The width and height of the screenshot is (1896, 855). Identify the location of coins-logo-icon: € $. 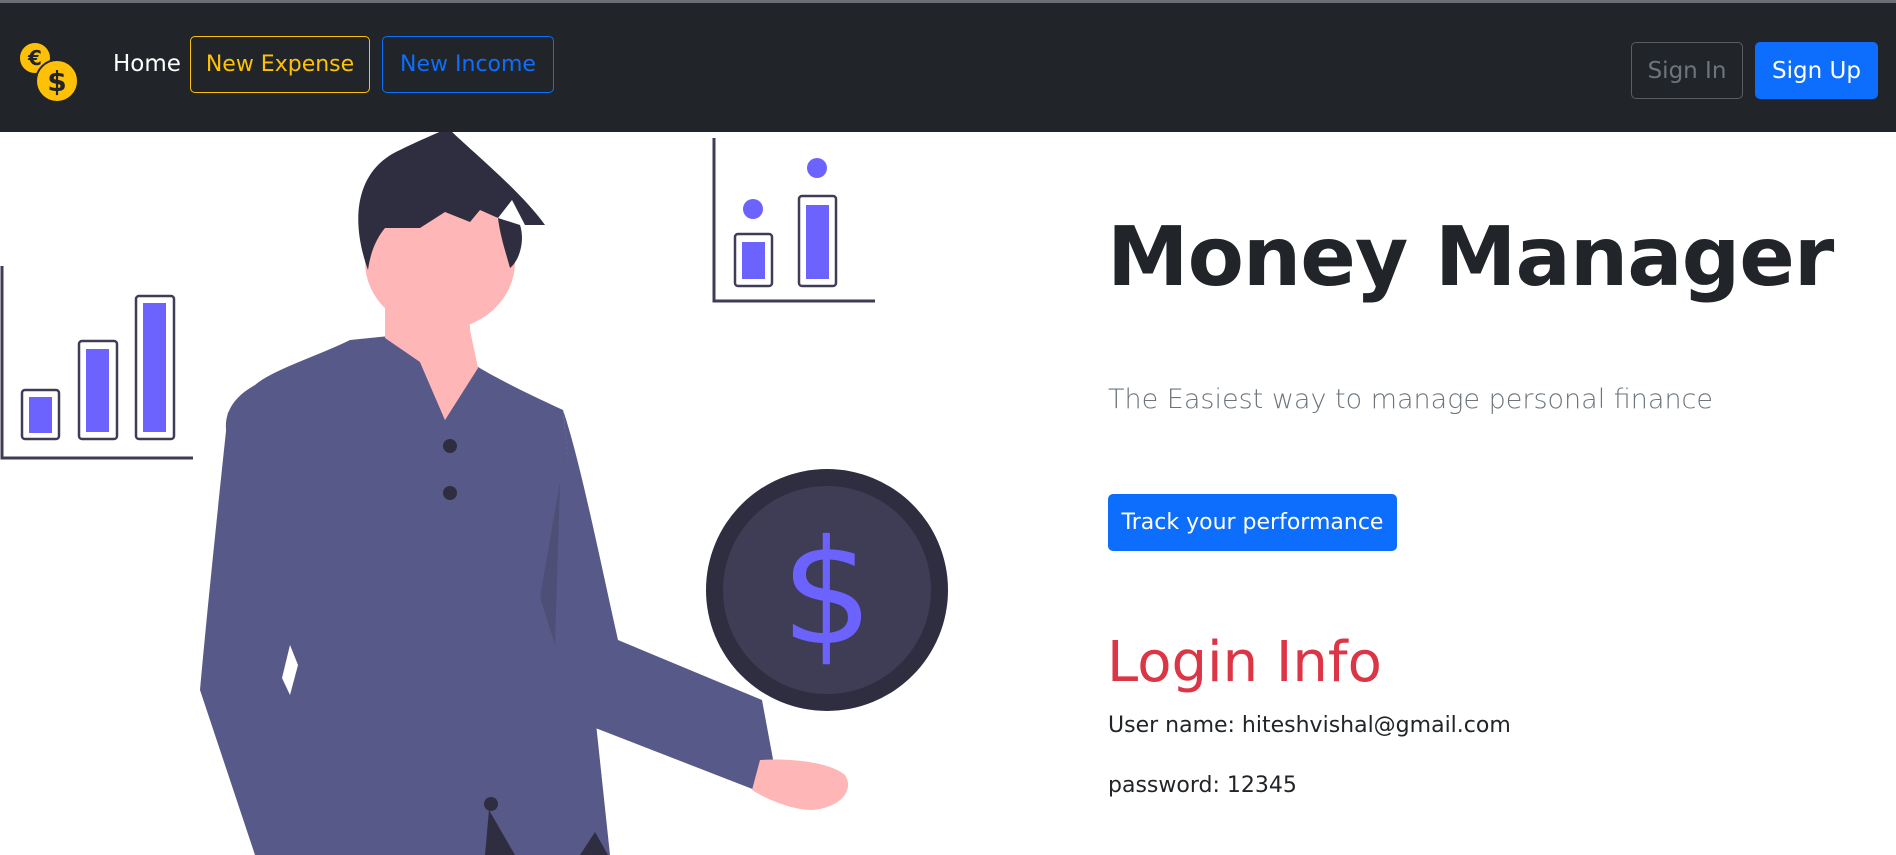
(48, 72).